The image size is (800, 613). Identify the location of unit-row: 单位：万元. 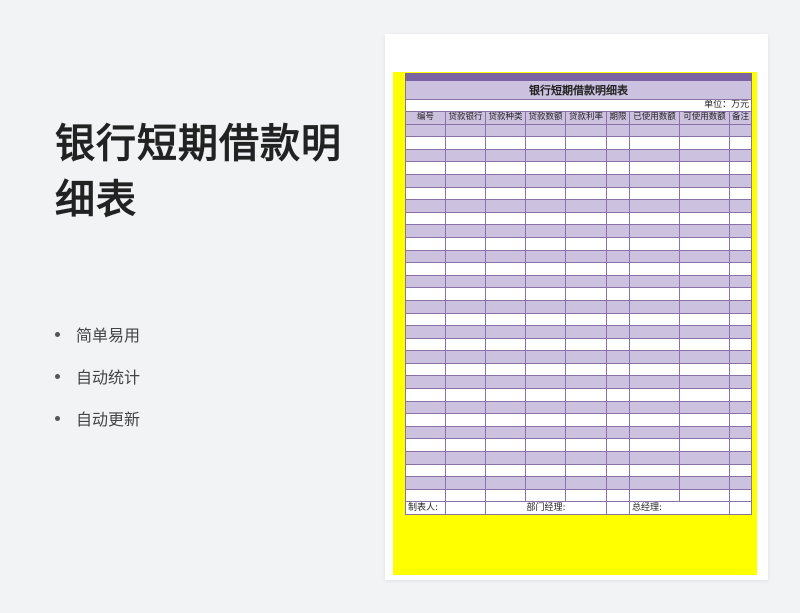
(578, 105).